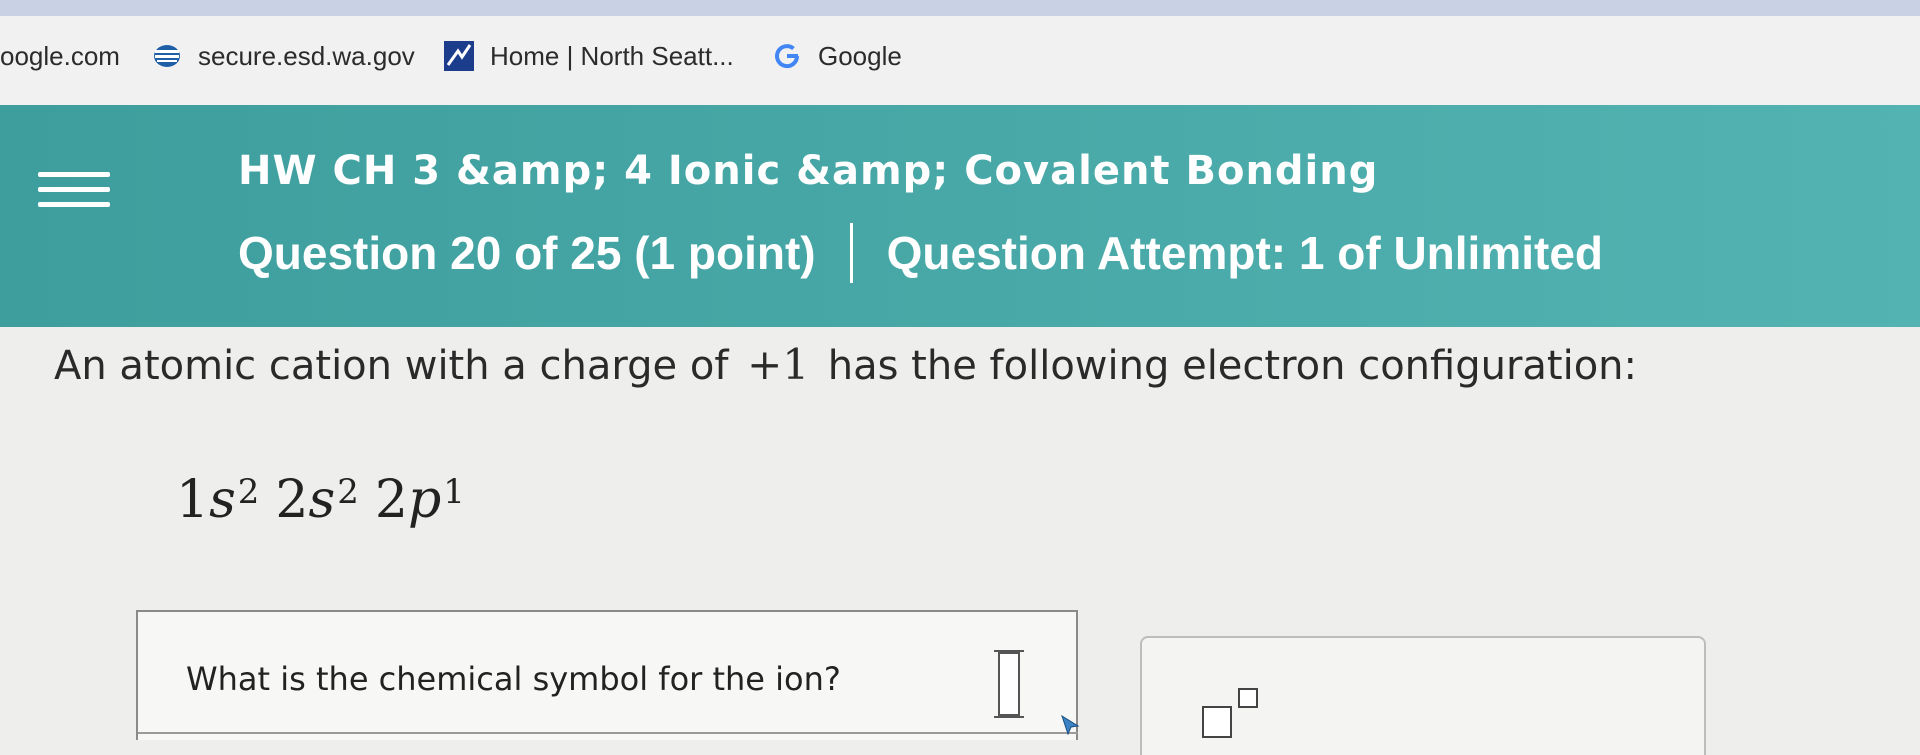 The image size is (1920, 755). I want to click on question-text-before: An atomic cation with a charge of, so click(391, 366).